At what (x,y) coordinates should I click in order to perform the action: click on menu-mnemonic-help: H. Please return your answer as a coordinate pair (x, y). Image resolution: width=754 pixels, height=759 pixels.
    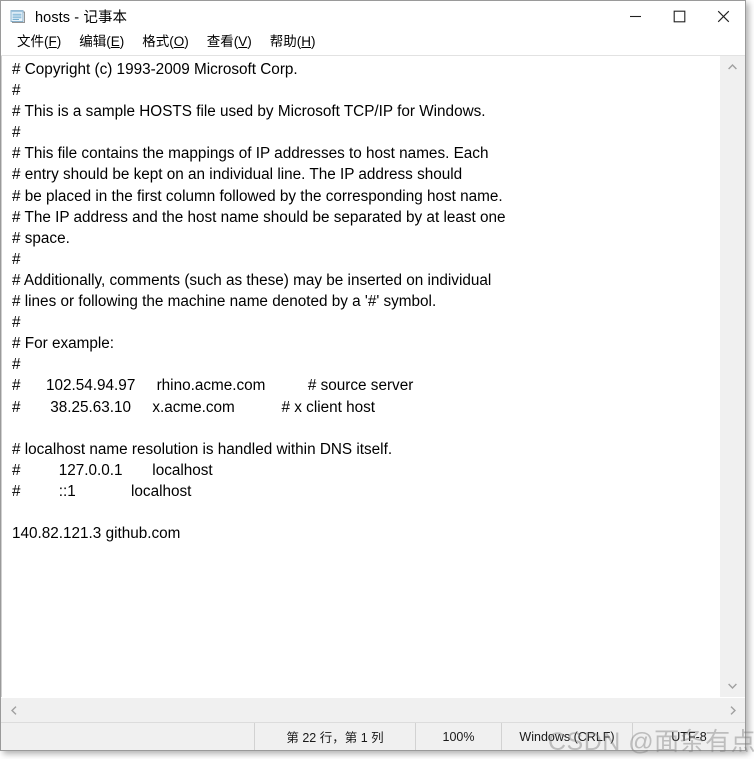
    Looking at the image, I should click on (306, 41).